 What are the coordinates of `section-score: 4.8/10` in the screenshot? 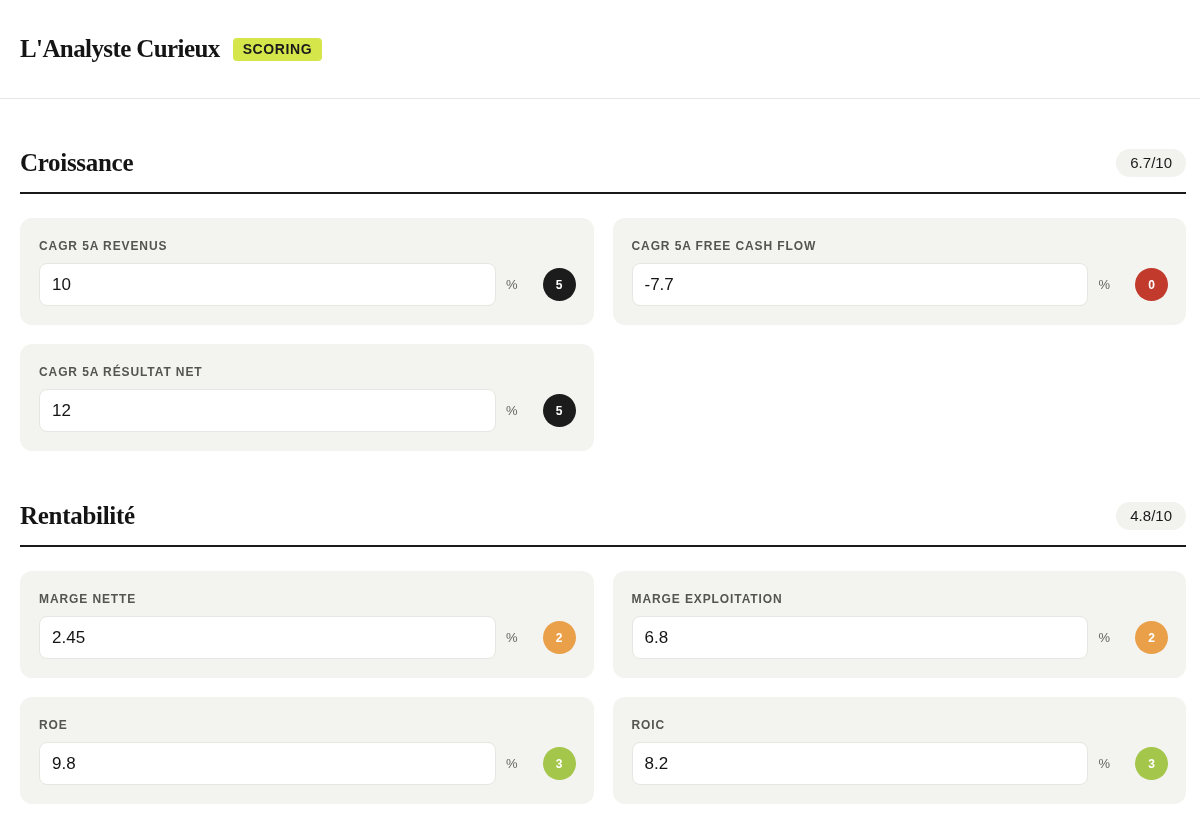 It's located at (1151, 516).